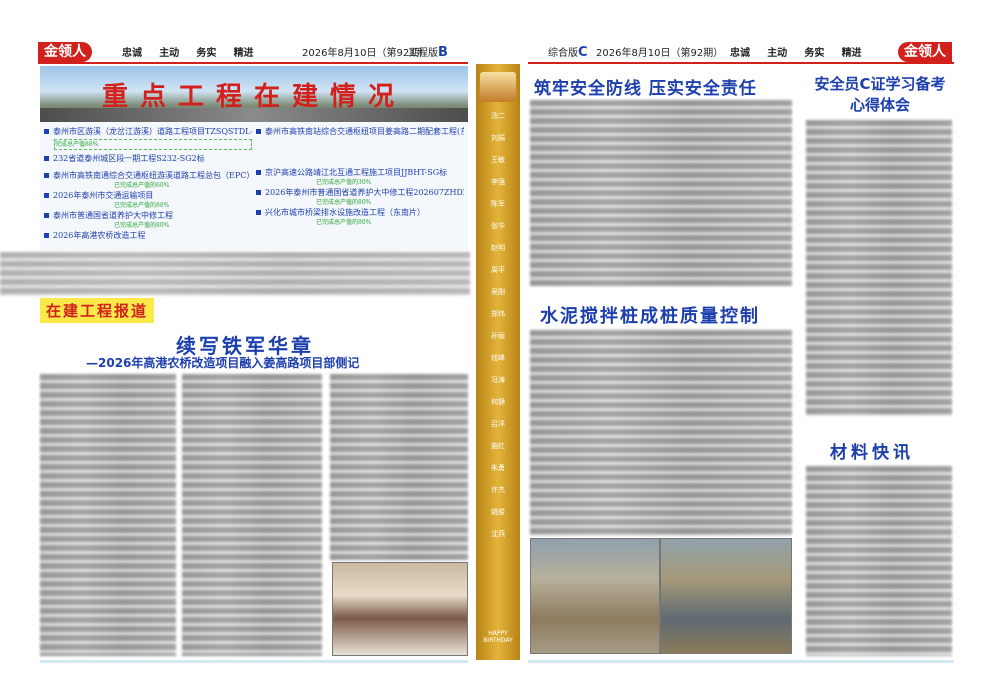  What do you see at coordinates (148, 158) in the screenshot?
I see `project-item: 232省道泰州城区段一期工程S232-SG2标` at bounding box center [148, 158].